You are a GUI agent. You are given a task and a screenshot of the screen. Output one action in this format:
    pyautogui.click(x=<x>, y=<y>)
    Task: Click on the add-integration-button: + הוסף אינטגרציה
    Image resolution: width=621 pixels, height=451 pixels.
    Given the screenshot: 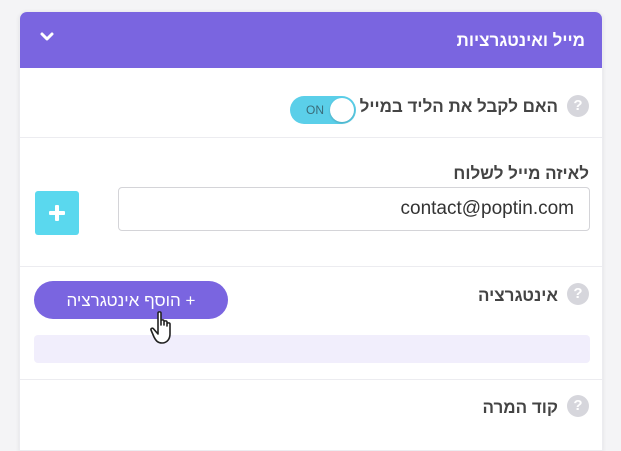 What is the action you would take?
    pyautogui.click(x=131, y=300)
    